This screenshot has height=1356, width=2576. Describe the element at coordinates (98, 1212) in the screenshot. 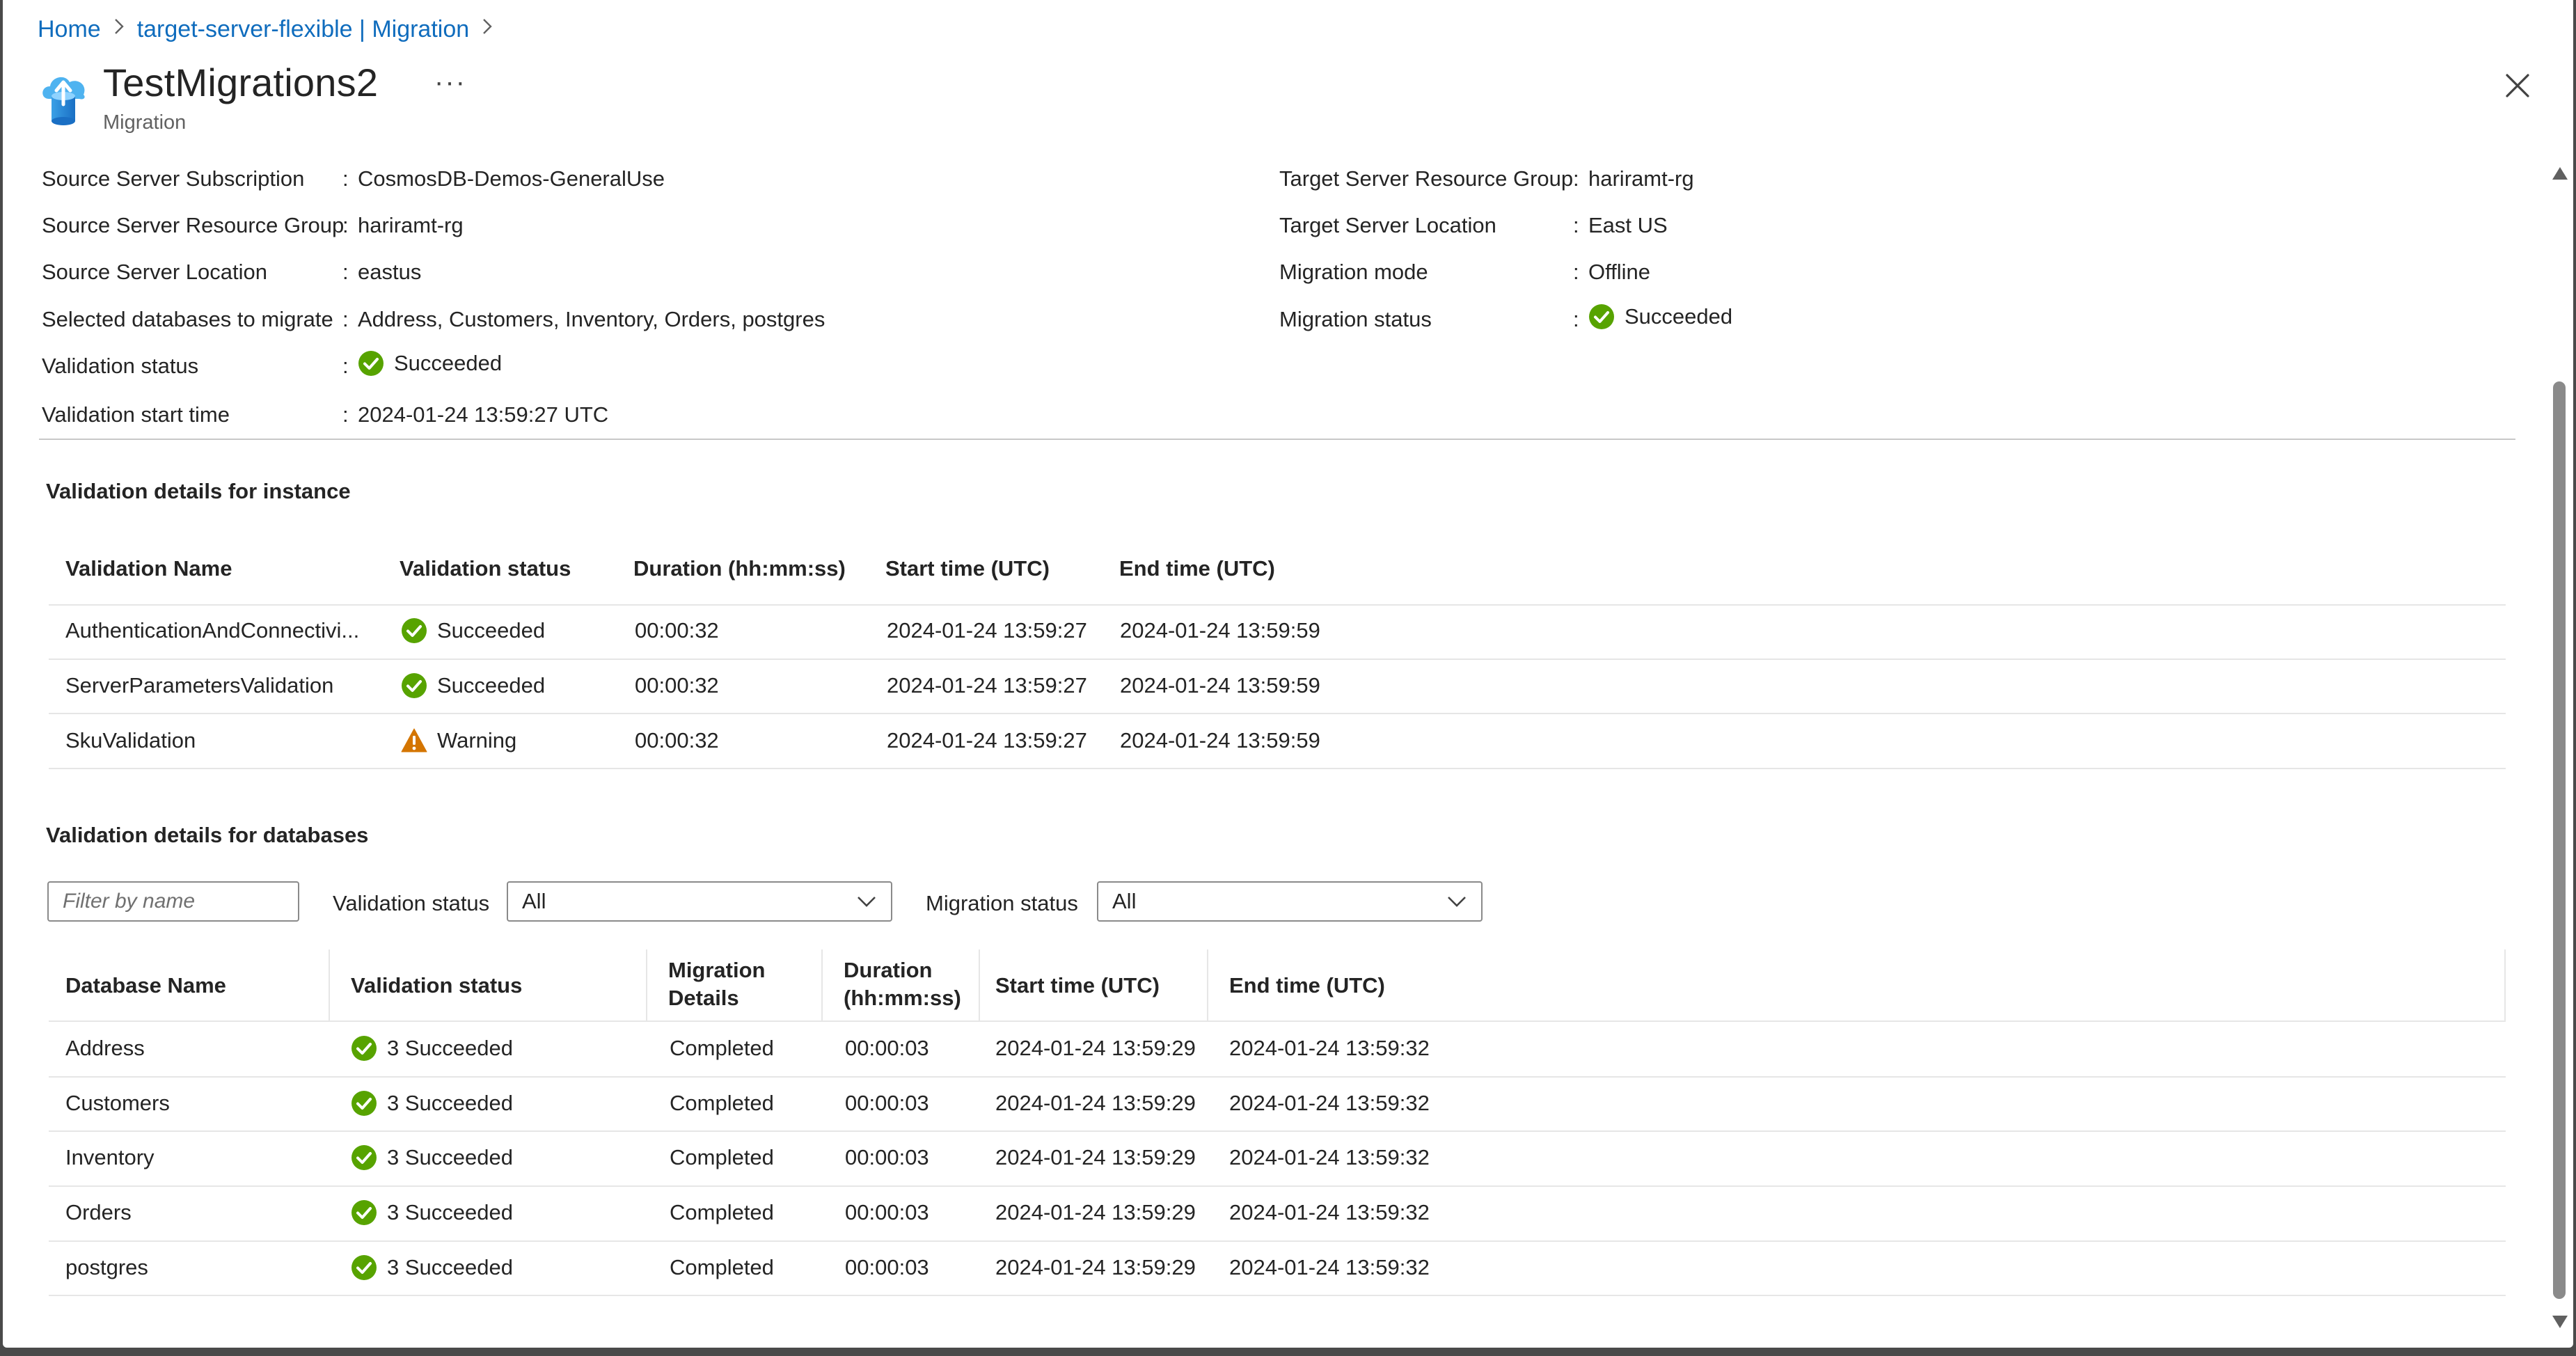

I see `database-link: Orders` at that location.